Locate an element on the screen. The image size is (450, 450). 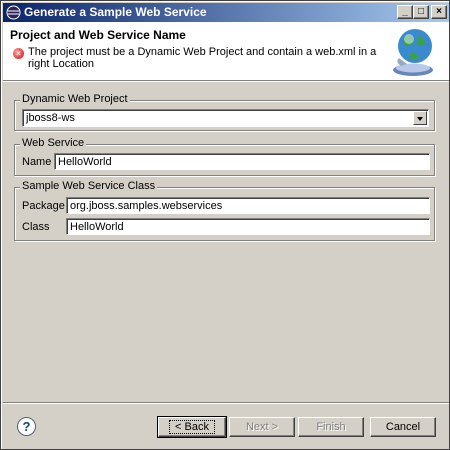
chevron-down-icon is located at coordinates (420, 118).